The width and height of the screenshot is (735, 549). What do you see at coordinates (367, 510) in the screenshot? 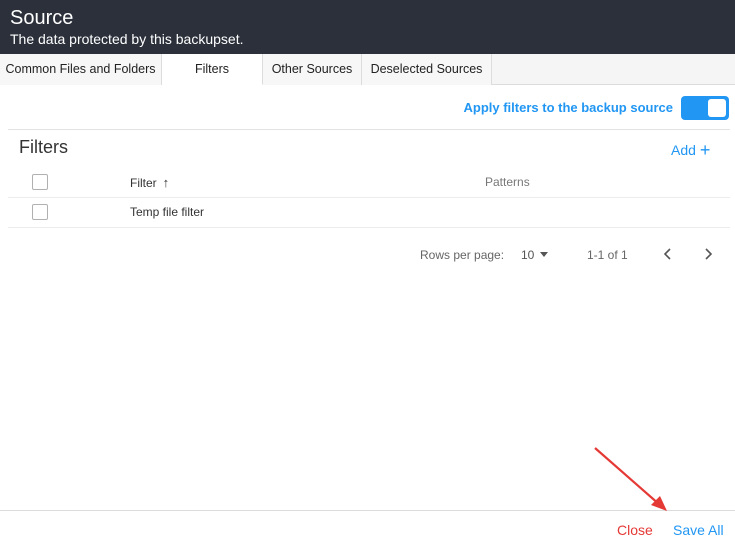
I see `footer-divider` at bounding box center [367, 510].